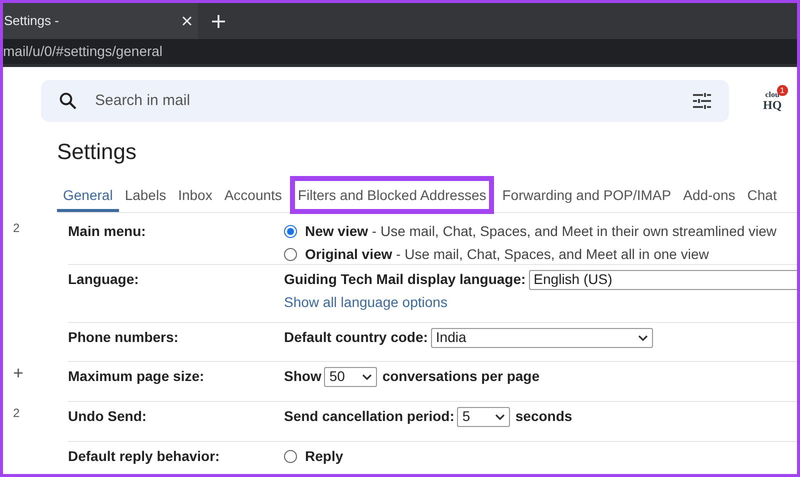  I want to click on field-label: Send cancellation period:, so click(369, 416).